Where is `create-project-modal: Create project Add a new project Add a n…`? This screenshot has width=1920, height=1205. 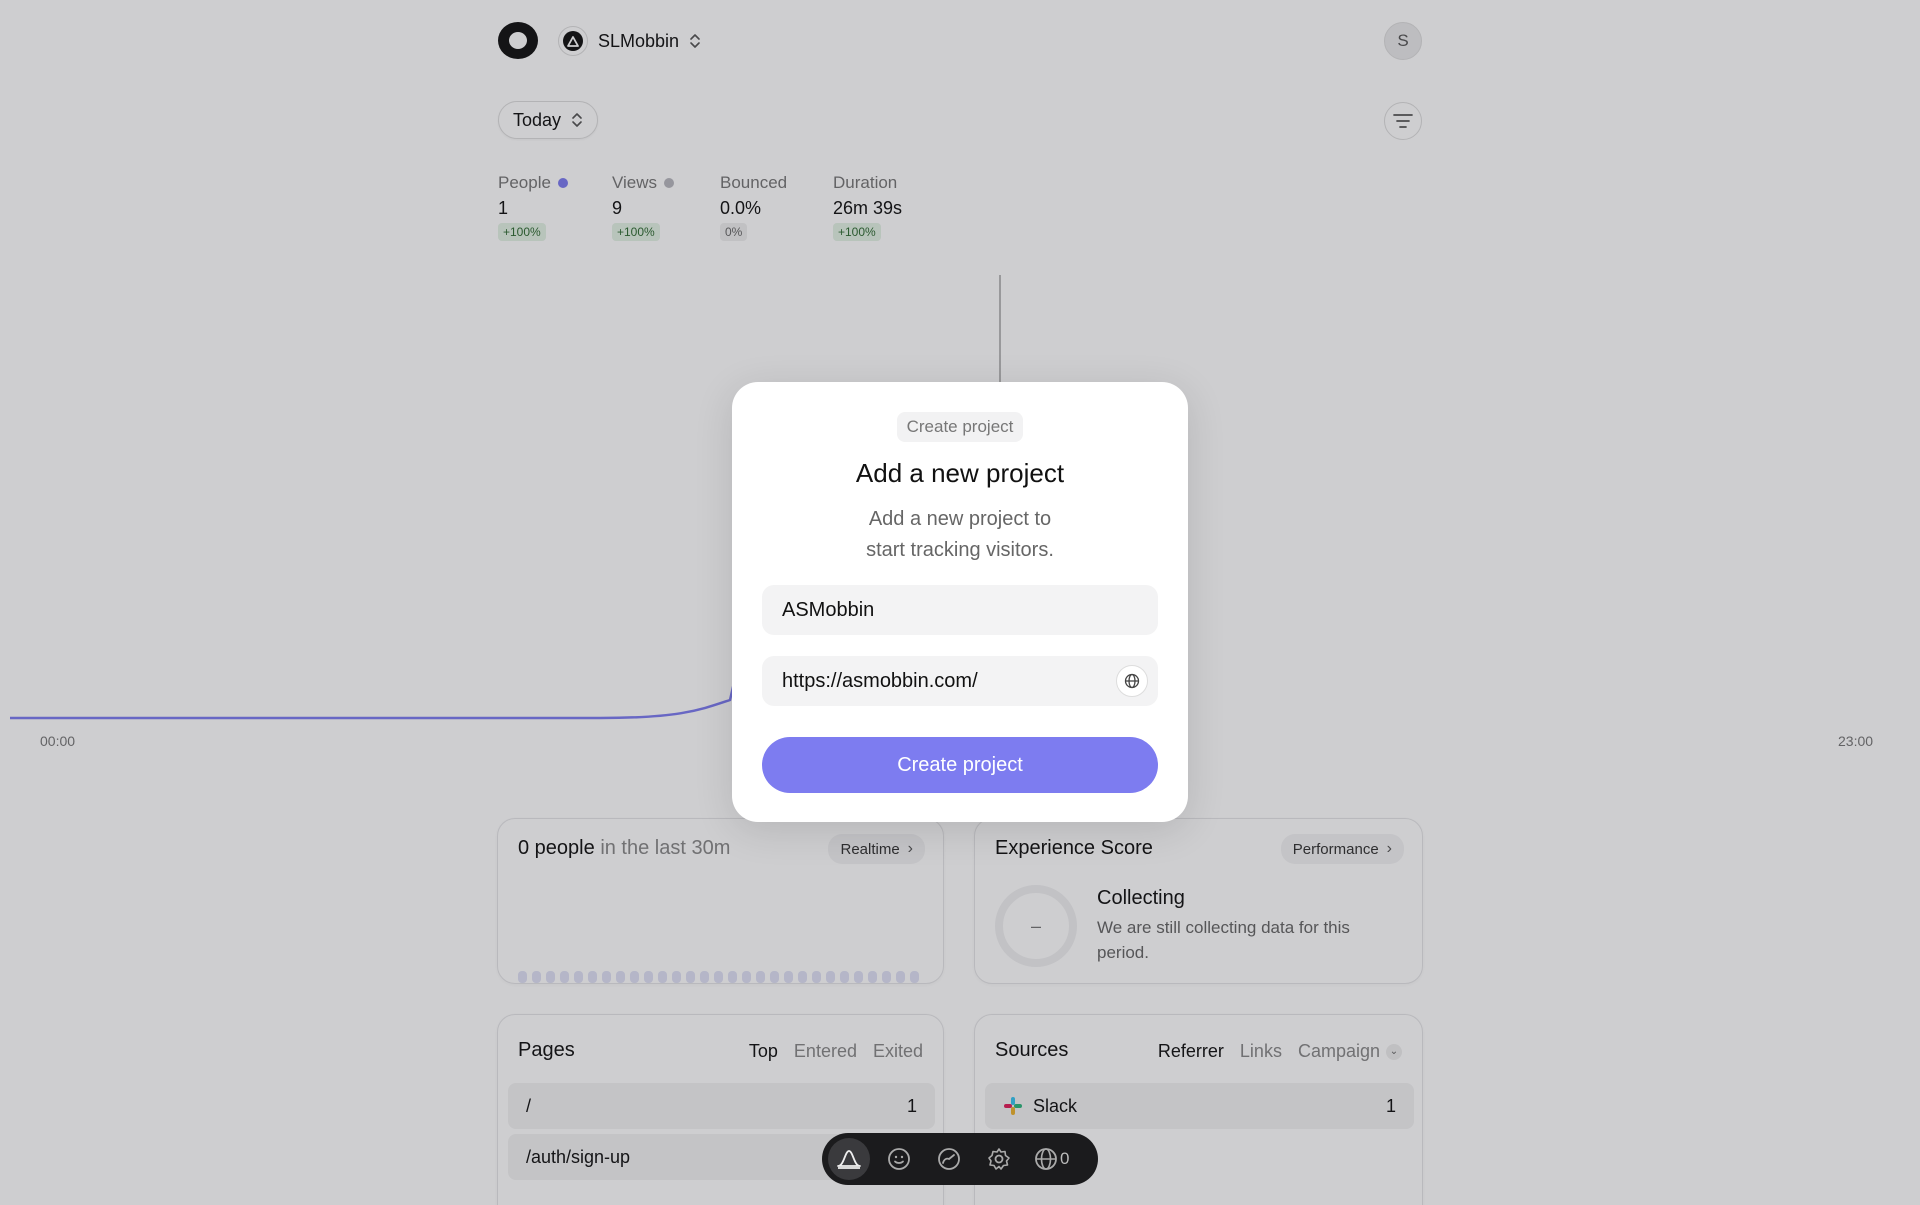
create-project-modal: Create project Add a new project Add a n… is located at coordinates (960, 602).